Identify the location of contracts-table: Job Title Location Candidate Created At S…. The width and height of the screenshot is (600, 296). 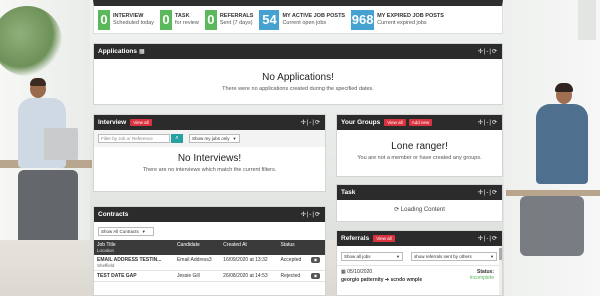
(209, 261).